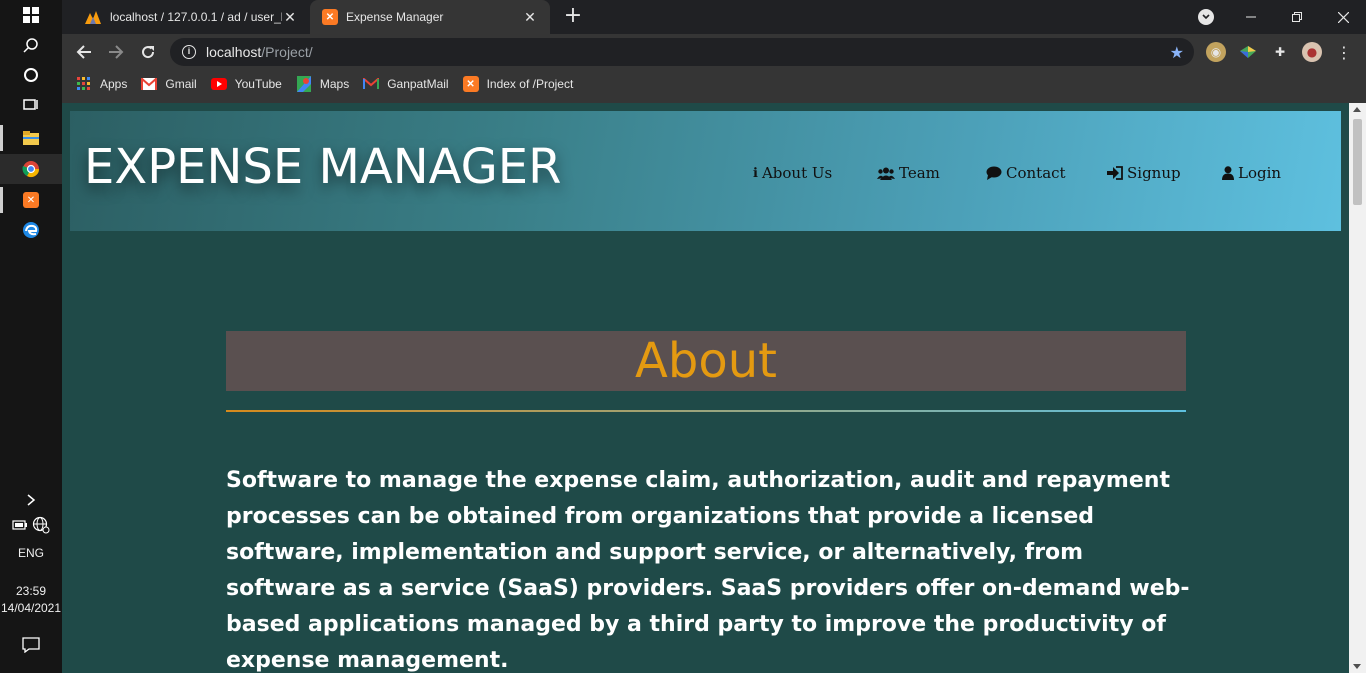  Describe the element at coordinates (1357, 109) in the screenshot. I see `scroll-up-arrow-icon` at that location.